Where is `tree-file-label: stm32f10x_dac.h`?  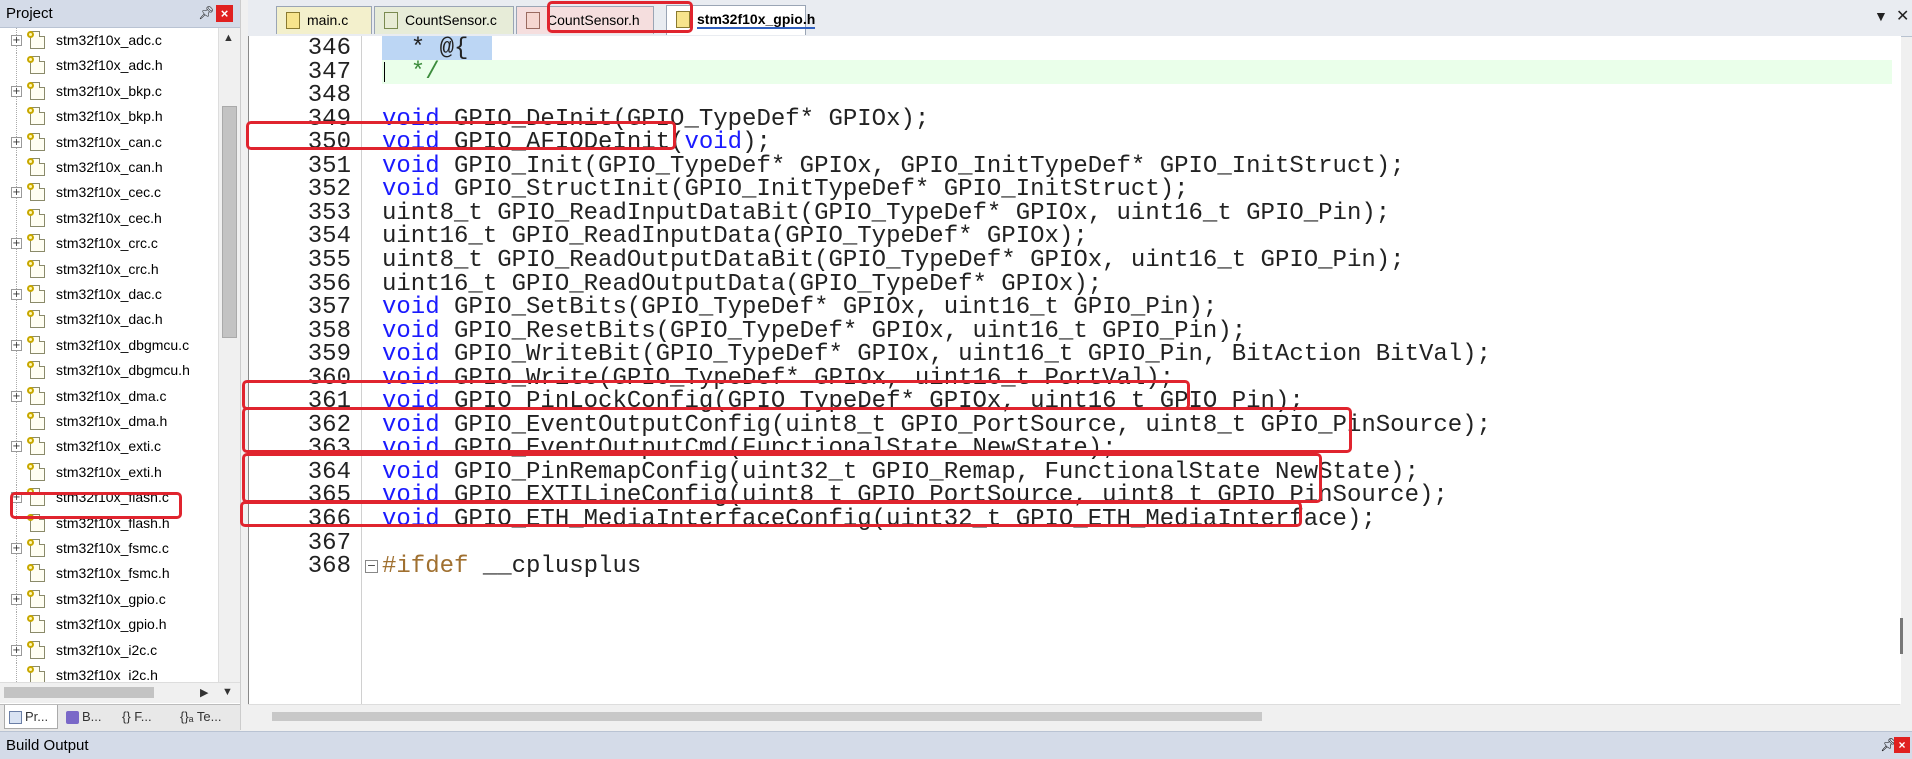 tree-file-label: stm32f10x_dac.h is located at coordinates (109, 319).